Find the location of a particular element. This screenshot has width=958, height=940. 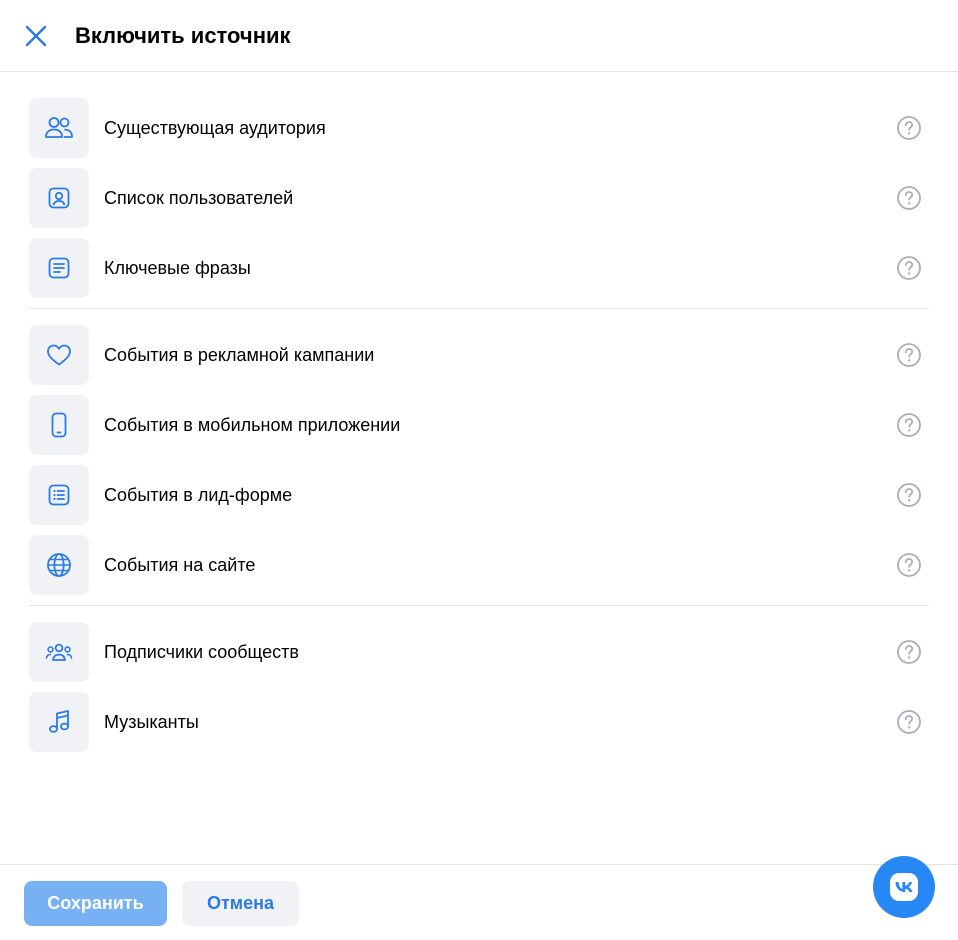

vk-logo-icon is located at coordinates (904, 887).